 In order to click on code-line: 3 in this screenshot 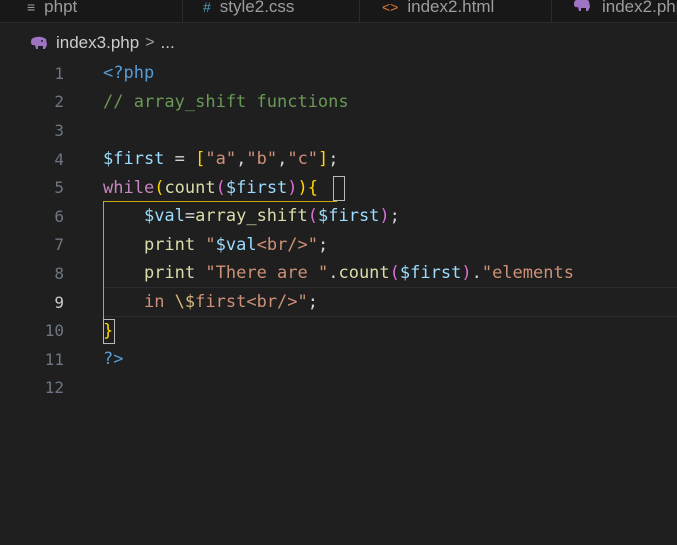, I will do `click(338, 130)`.